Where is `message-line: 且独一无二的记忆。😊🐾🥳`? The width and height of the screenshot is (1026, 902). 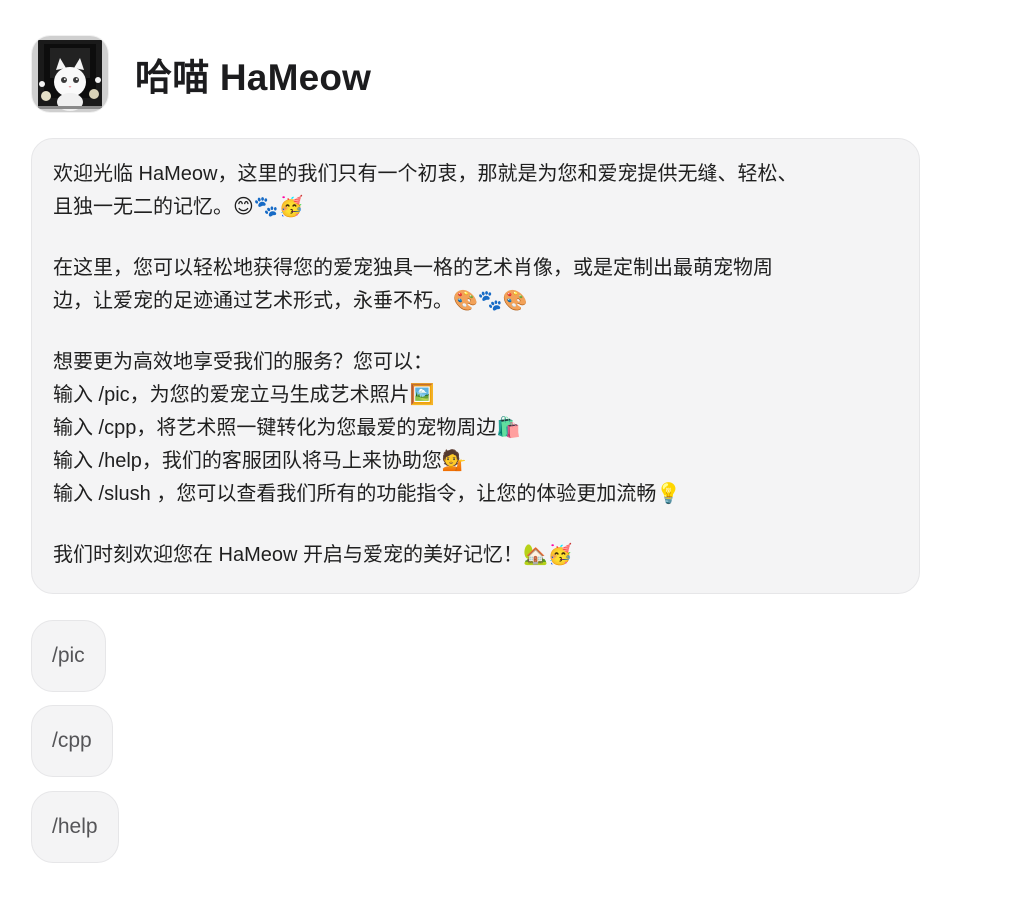
message-line: 且独一无二的记忆。😊🐾🥳 is located at coordinates (178, 207).